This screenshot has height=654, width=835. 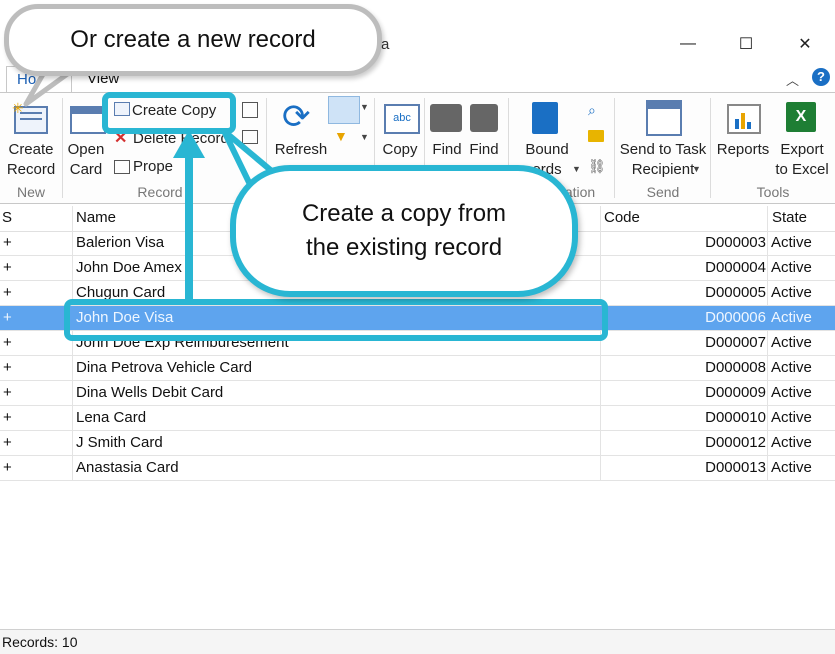 I want to click on table-row: + Dina Petrova Vehicle Card D000008 Active, so click(x=417, y=368).